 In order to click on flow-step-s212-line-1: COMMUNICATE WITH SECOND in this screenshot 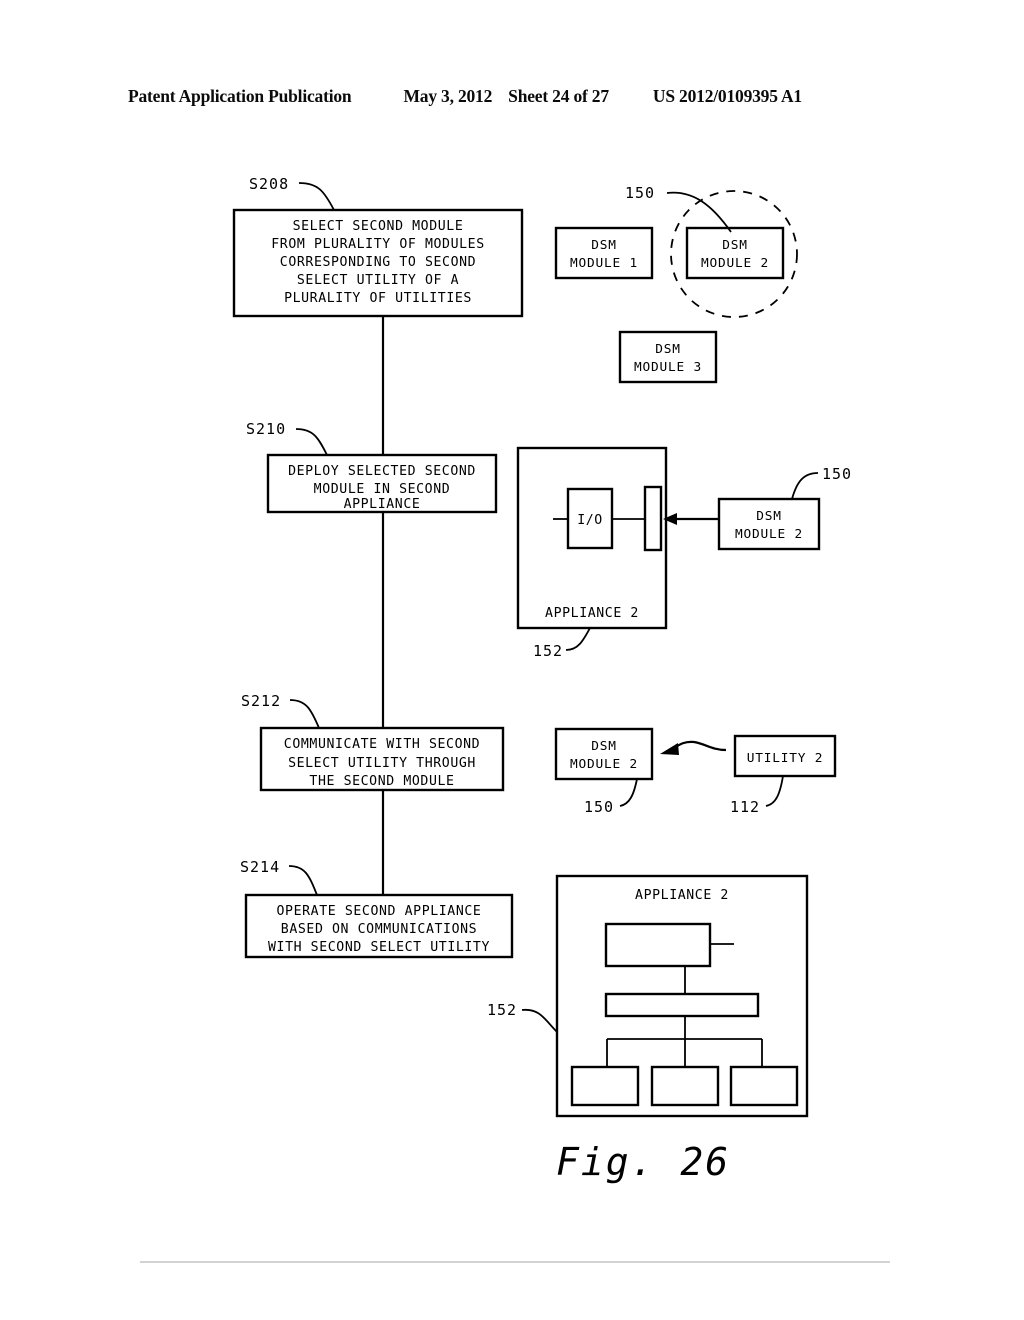, I will do `click(382, 744)`.